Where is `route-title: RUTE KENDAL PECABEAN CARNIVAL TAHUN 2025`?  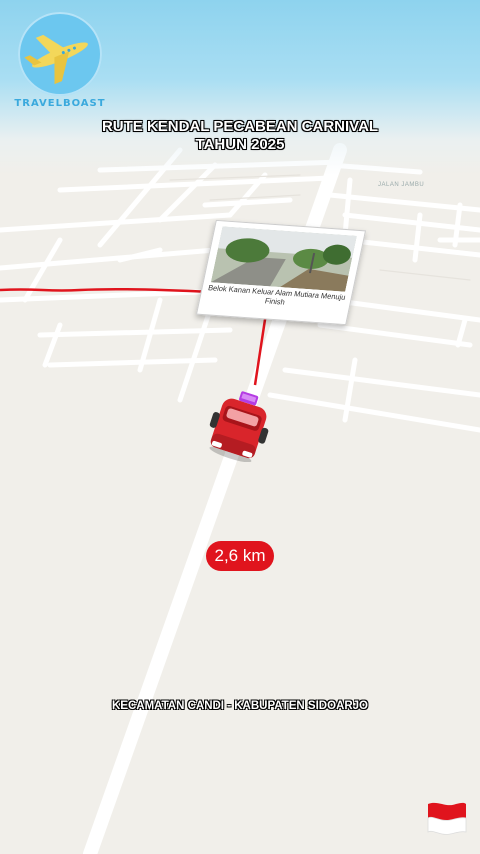
route-title: RUTE KENDAL PECABEAN CARNIVAL TAHUN 2025 is located at coordinates (240, 136).